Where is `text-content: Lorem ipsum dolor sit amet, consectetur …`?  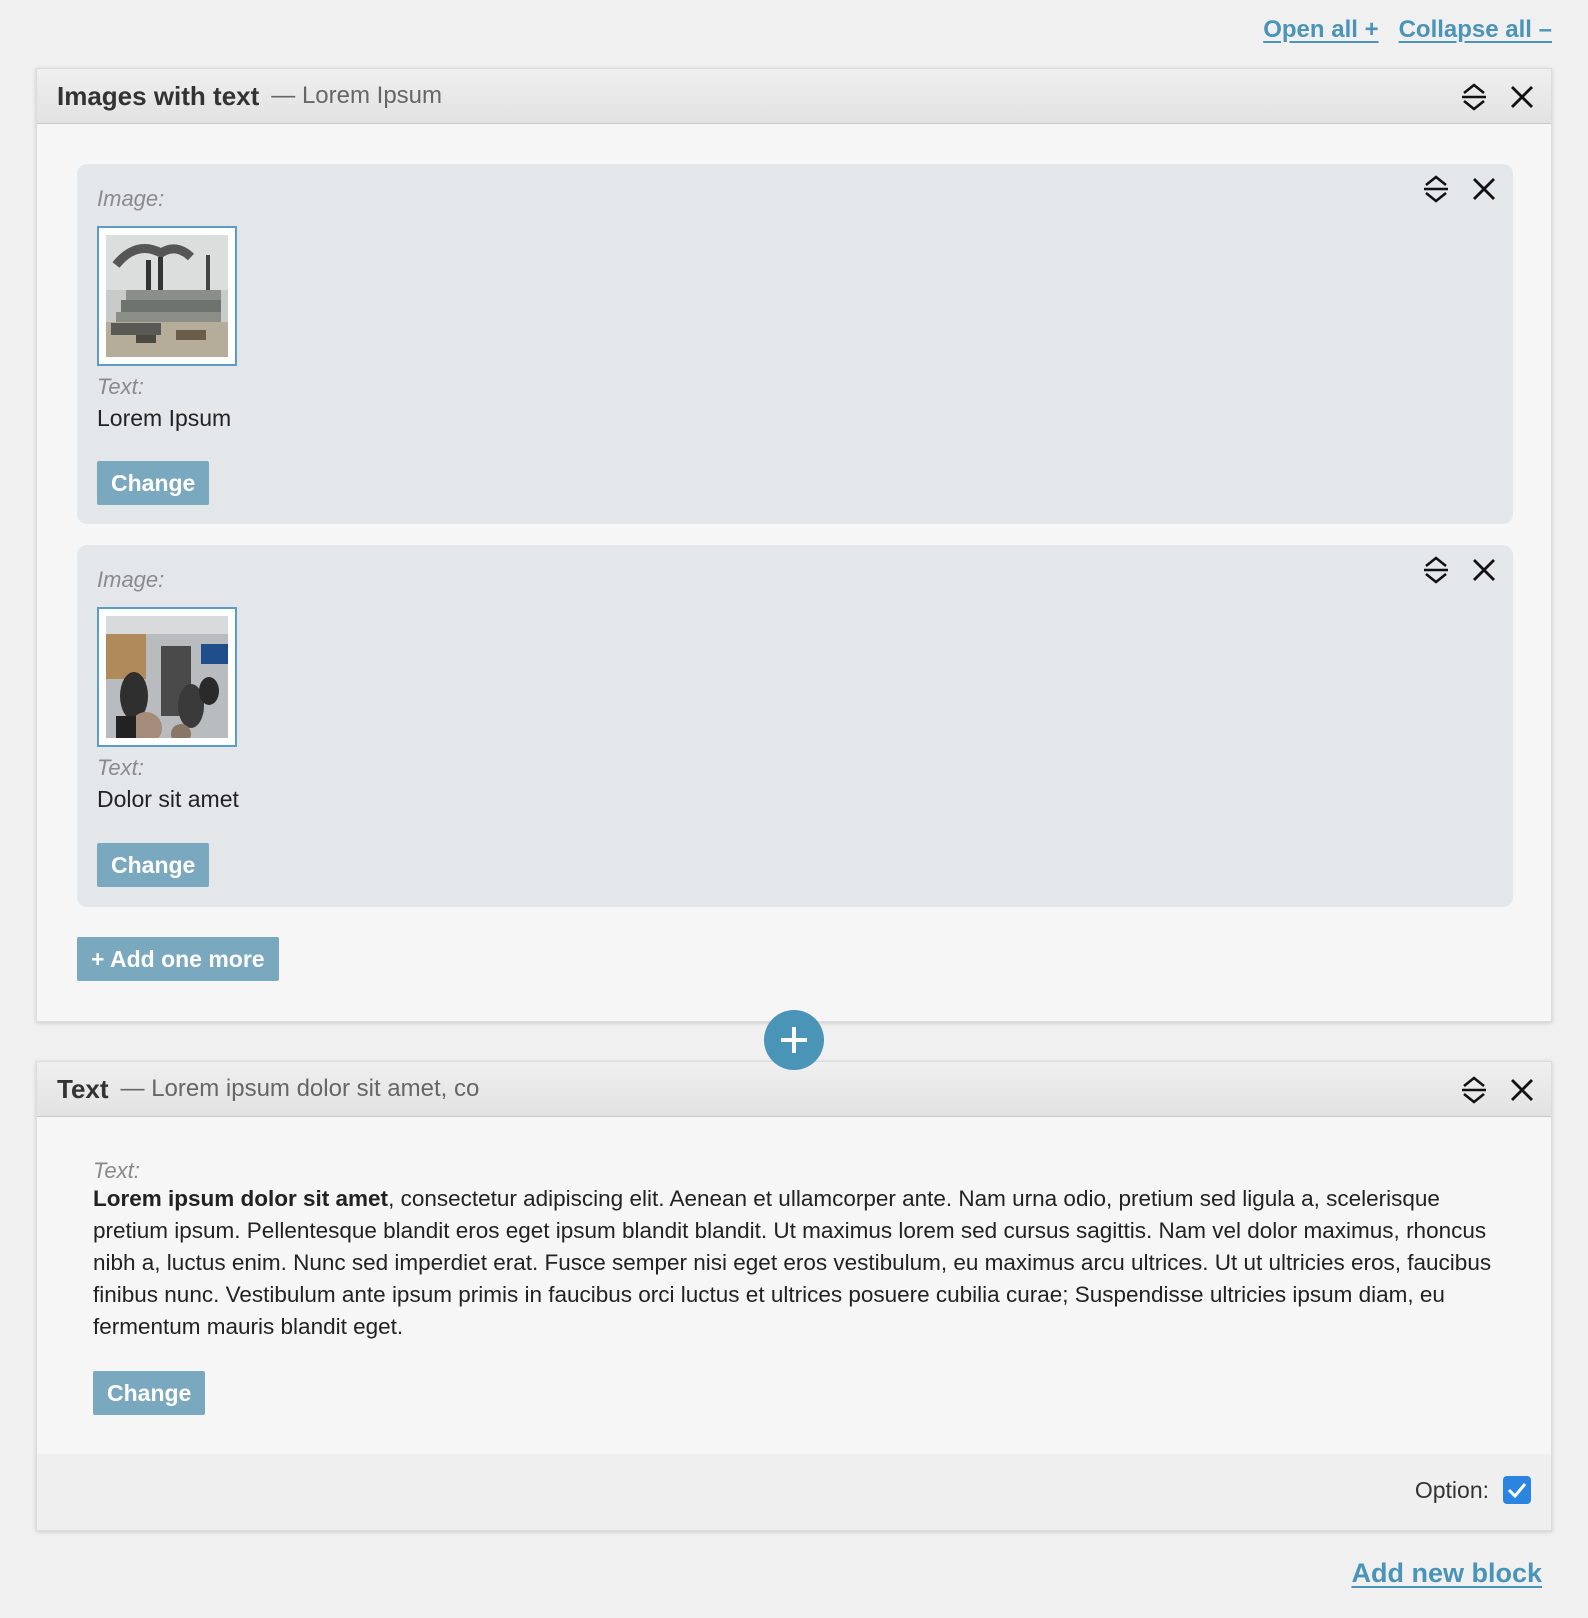 text-content: Lorem ipsum dolor sit amet, consectetur … is located at coordinates (793, 1263).